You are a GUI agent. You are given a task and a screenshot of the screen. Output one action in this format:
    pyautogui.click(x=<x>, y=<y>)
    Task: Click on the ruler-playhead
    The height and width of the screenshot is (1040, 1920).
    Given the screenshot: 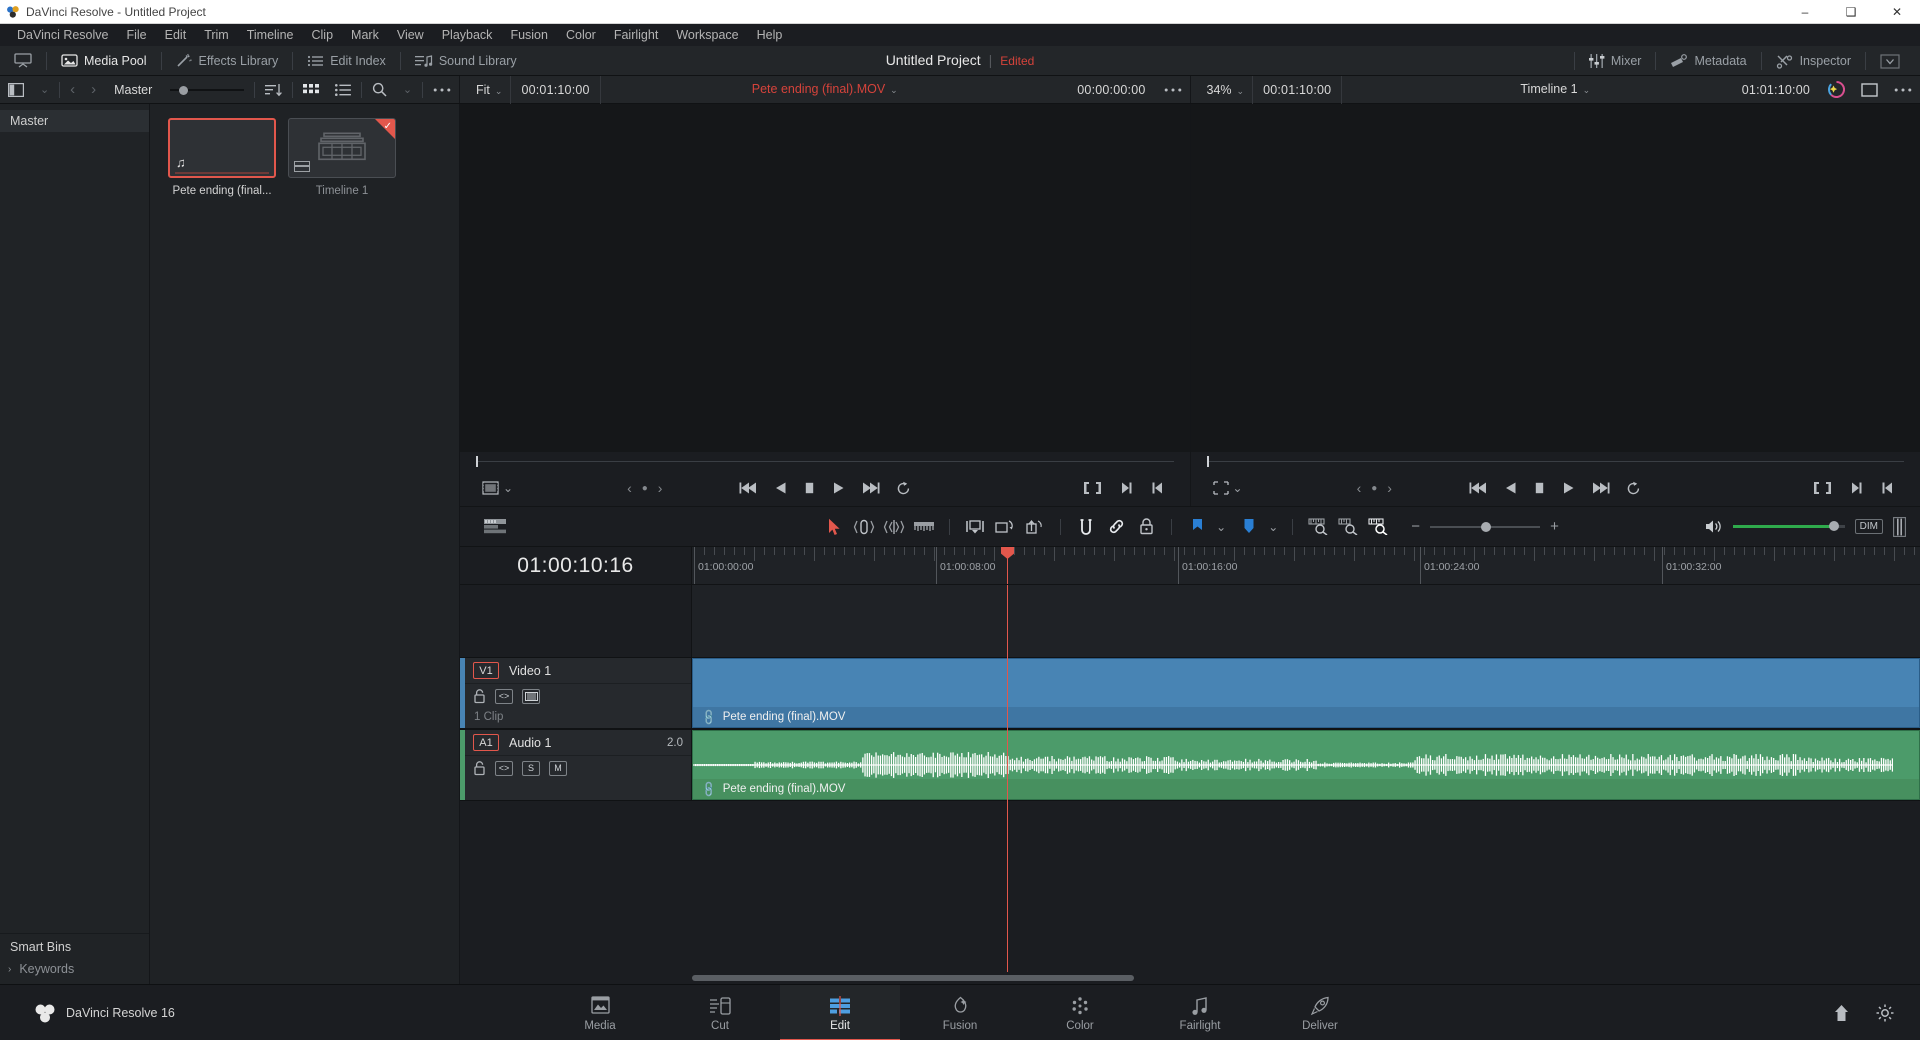 What is the action you would take?
    pyautogui.click(x=1007, y=565)
    